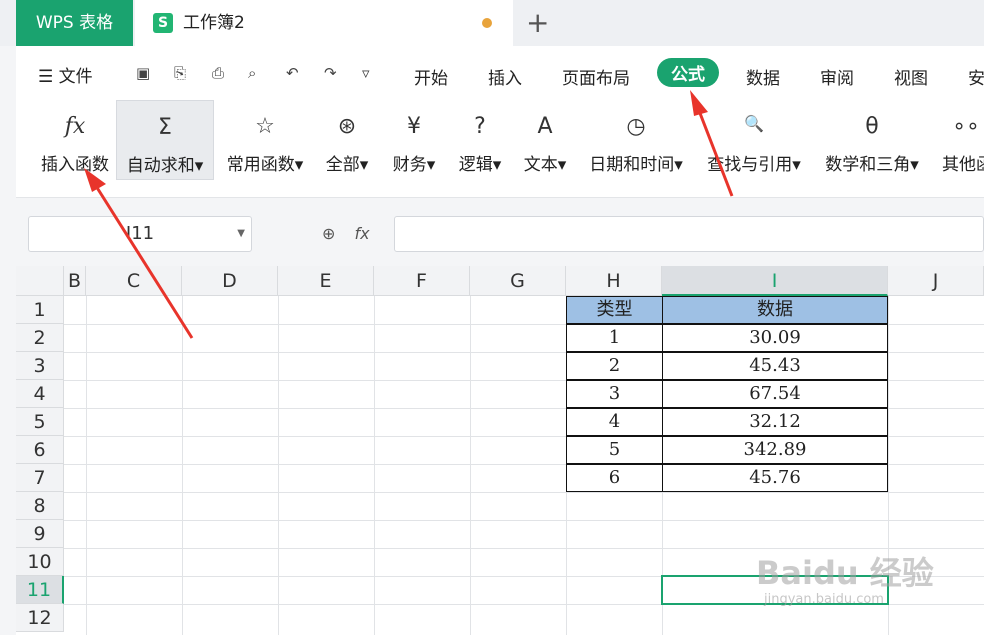  I want to click on lookup-icon: 🔍, so click(754, 123).